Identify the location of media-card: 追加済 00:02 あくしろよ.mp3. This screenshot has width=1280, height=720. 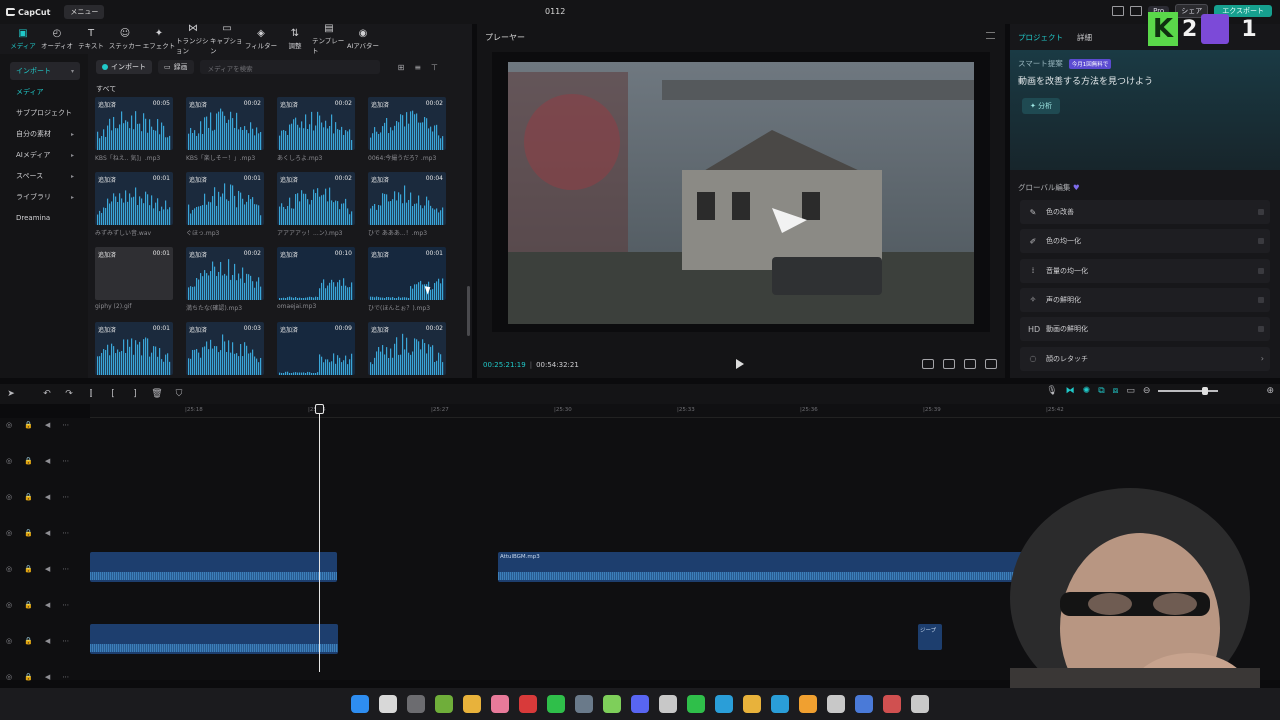
(316, 134).